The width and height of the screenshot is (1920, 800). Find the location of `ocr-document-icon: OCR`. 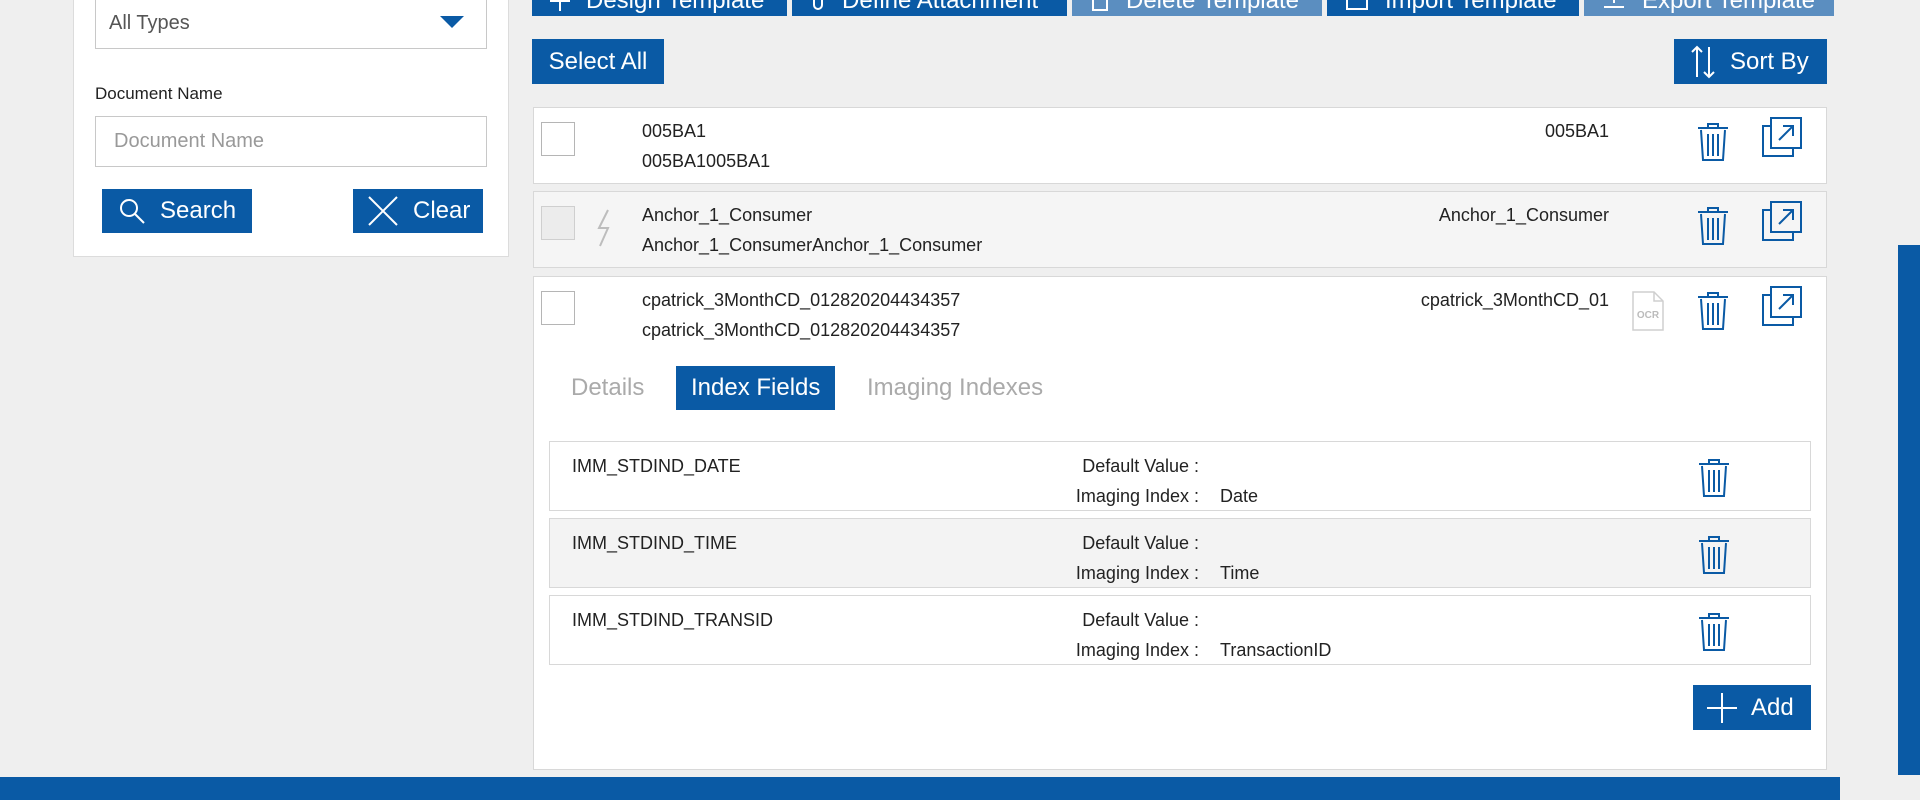

ocr-document-icon: OCR is located at coordinates (1648, 311).